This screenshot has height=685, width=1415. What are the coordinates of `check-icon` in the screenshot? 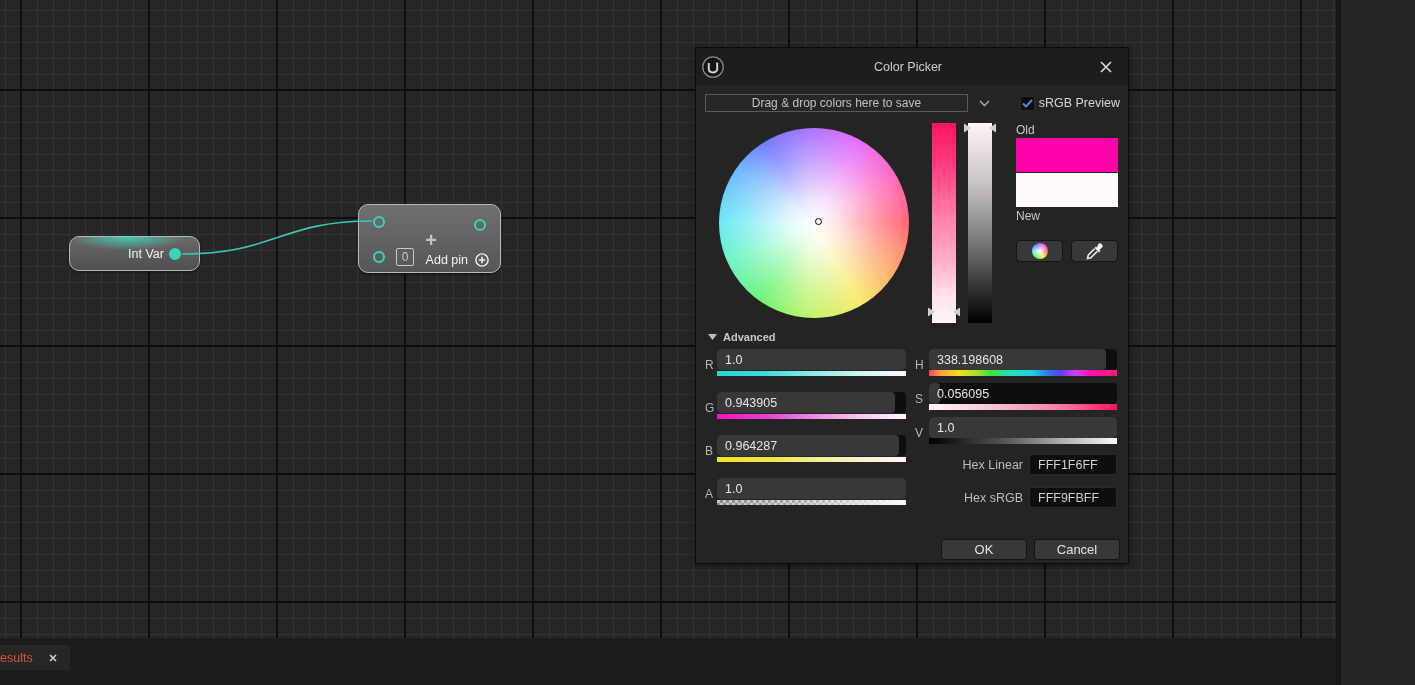 It's located at (1027, 103).